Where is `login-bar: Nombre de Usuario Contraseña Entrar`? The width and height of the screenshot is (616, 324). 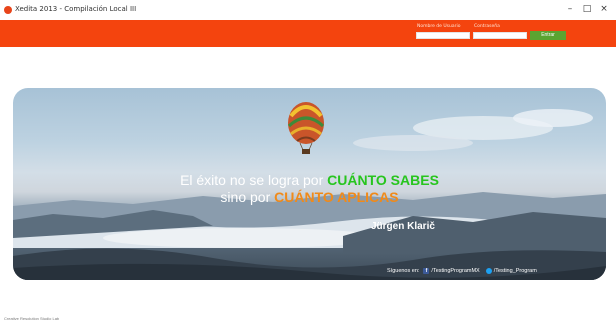
login-bar: Nombre de Usuario Contraseña Entrar is located at coordinates (308, 33).